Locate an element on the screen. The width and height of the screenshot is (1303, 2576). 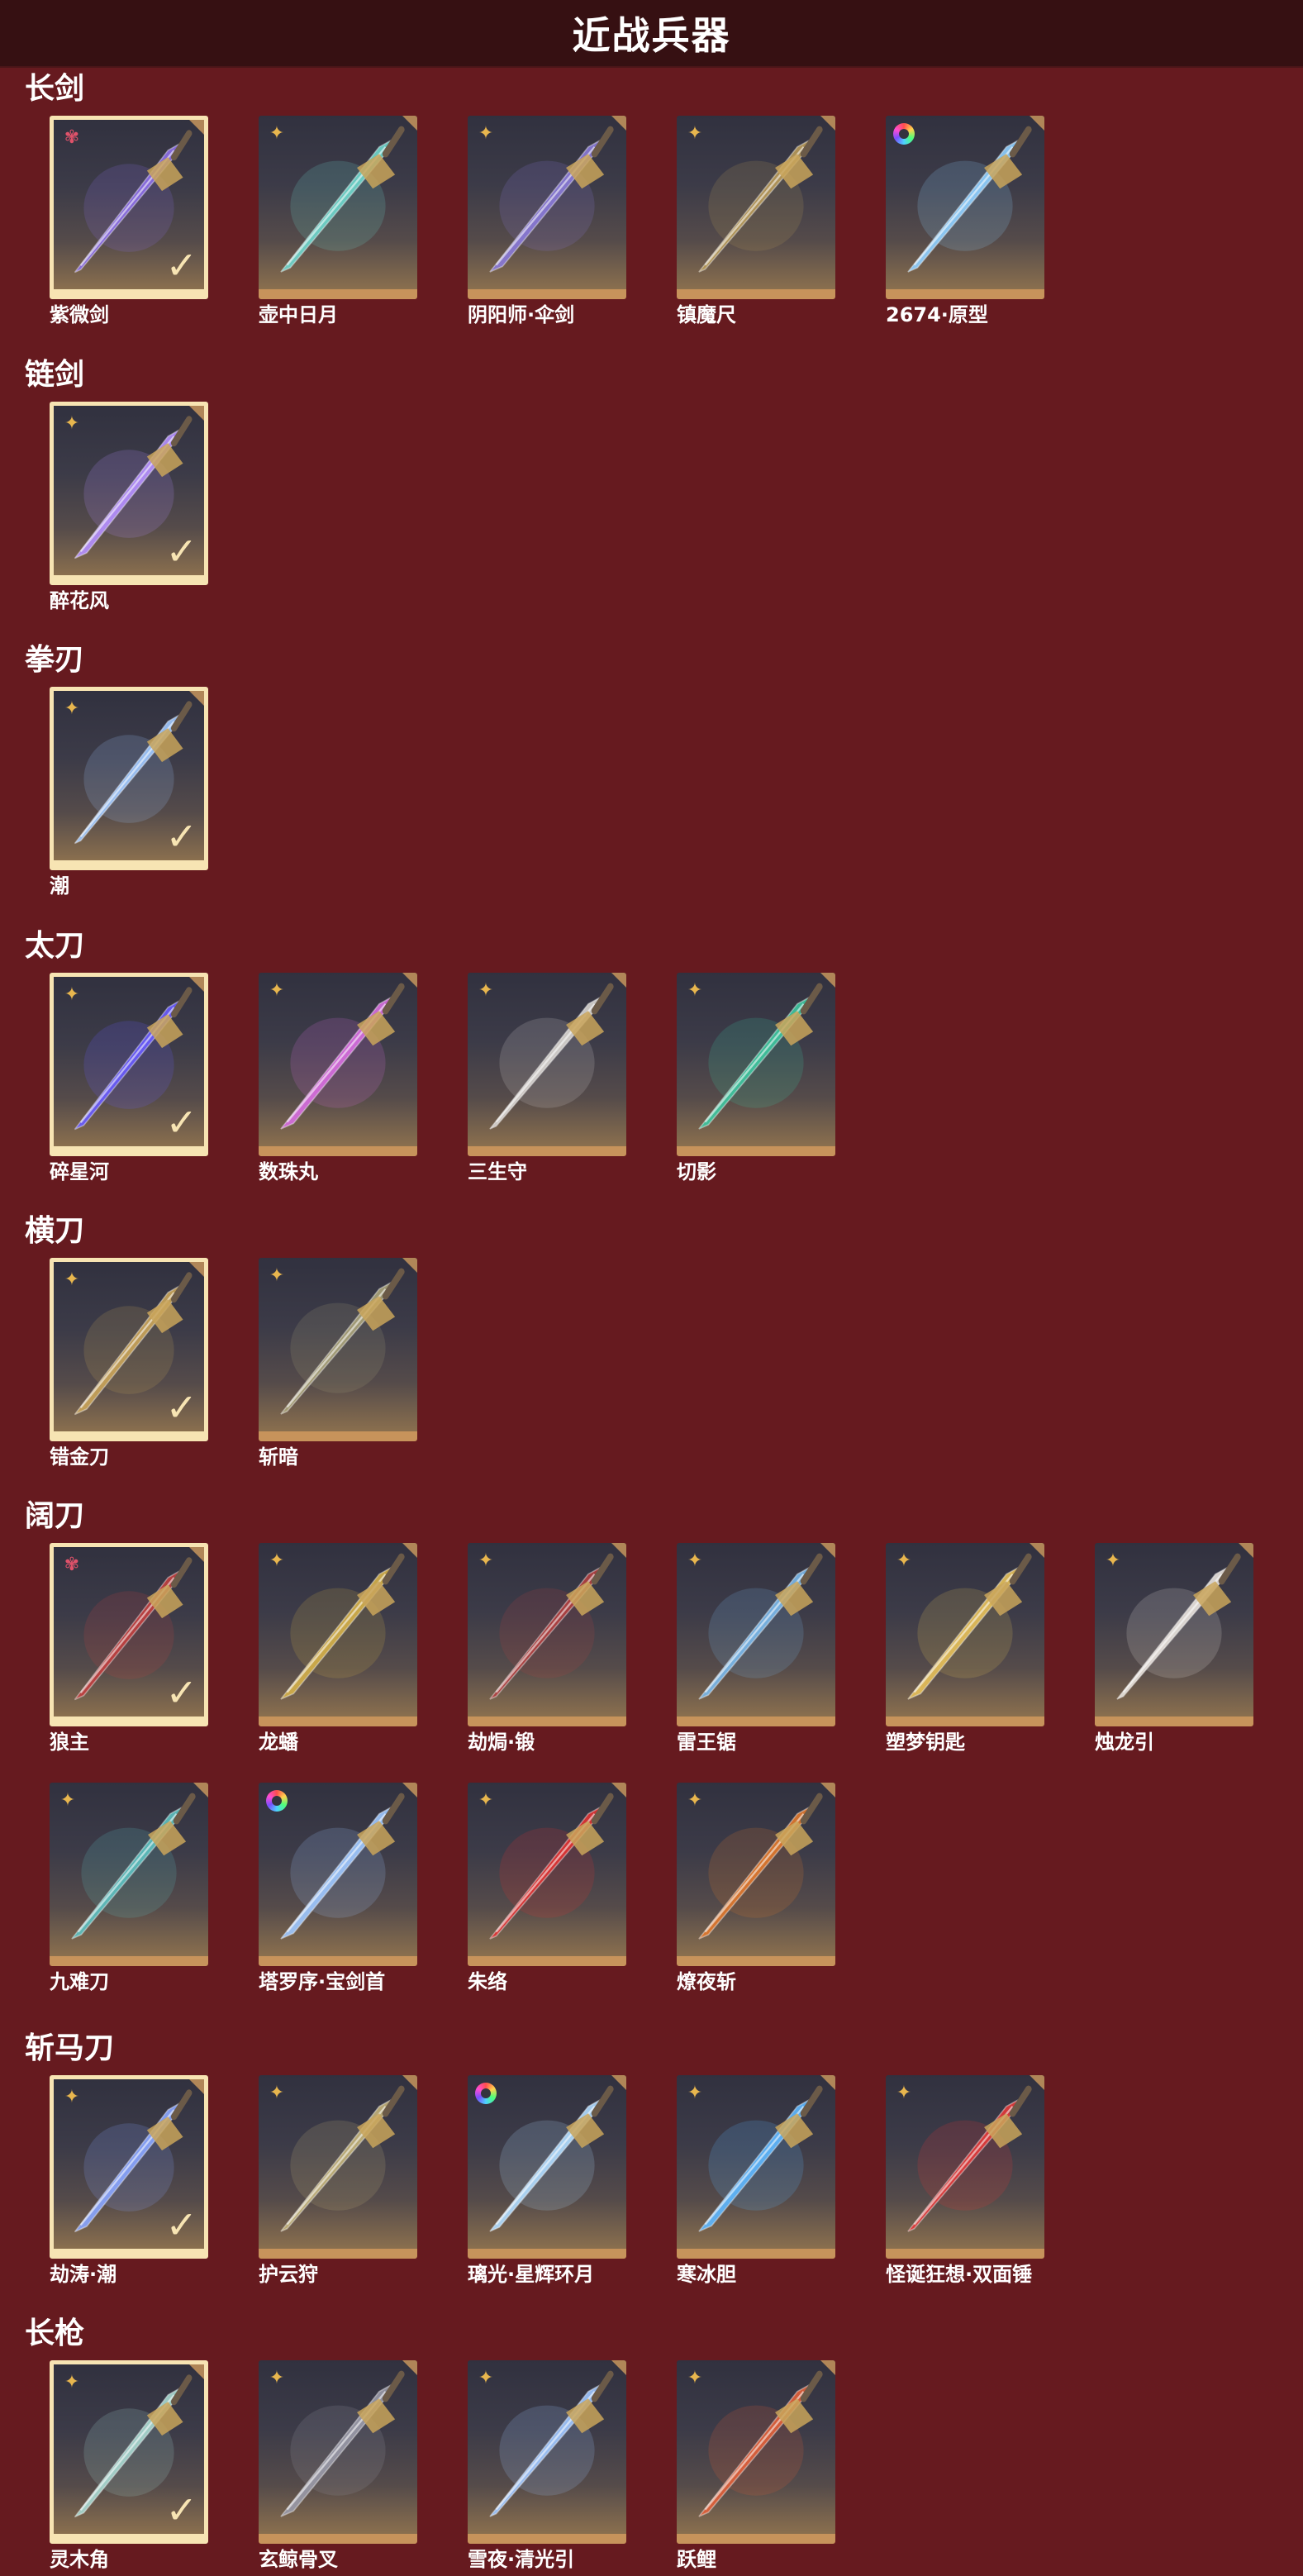
page-title: 近战兵器 is located at coordinates (651, 35).